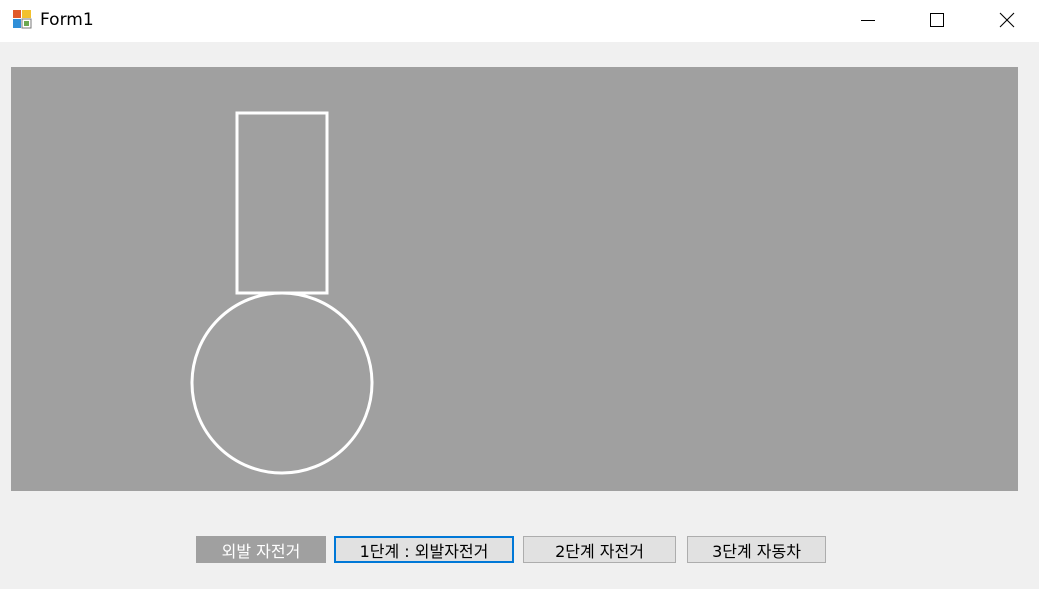  I want to click on frame-rectangle, so click(282, 203).